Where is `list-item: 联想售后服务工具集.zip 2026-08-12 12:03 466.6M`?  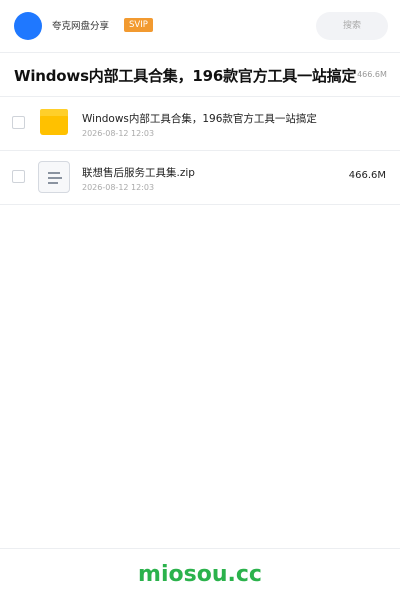 list-item: 联想售后服务工具集.zip 2026-08-12 12:03 466.6M is located at coordinates (200, 178).